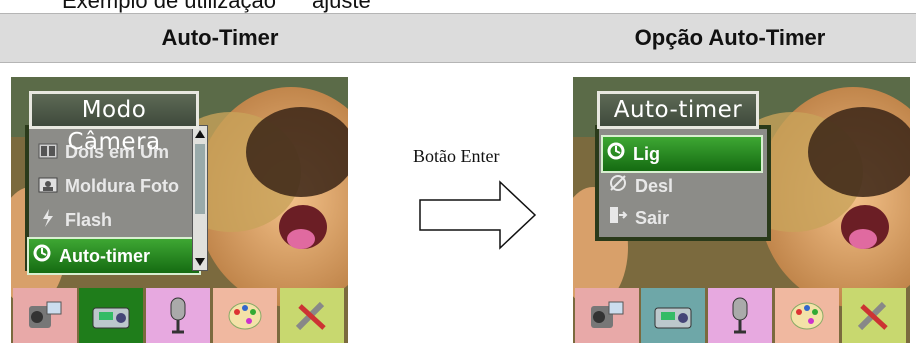 The height and width of the screenshot is (345, 916). What do you see at coordinates (169, 6) in the screenshot?
I see `cropped-text-left: Exemplo de utilização` at bounding box center [169, 6].